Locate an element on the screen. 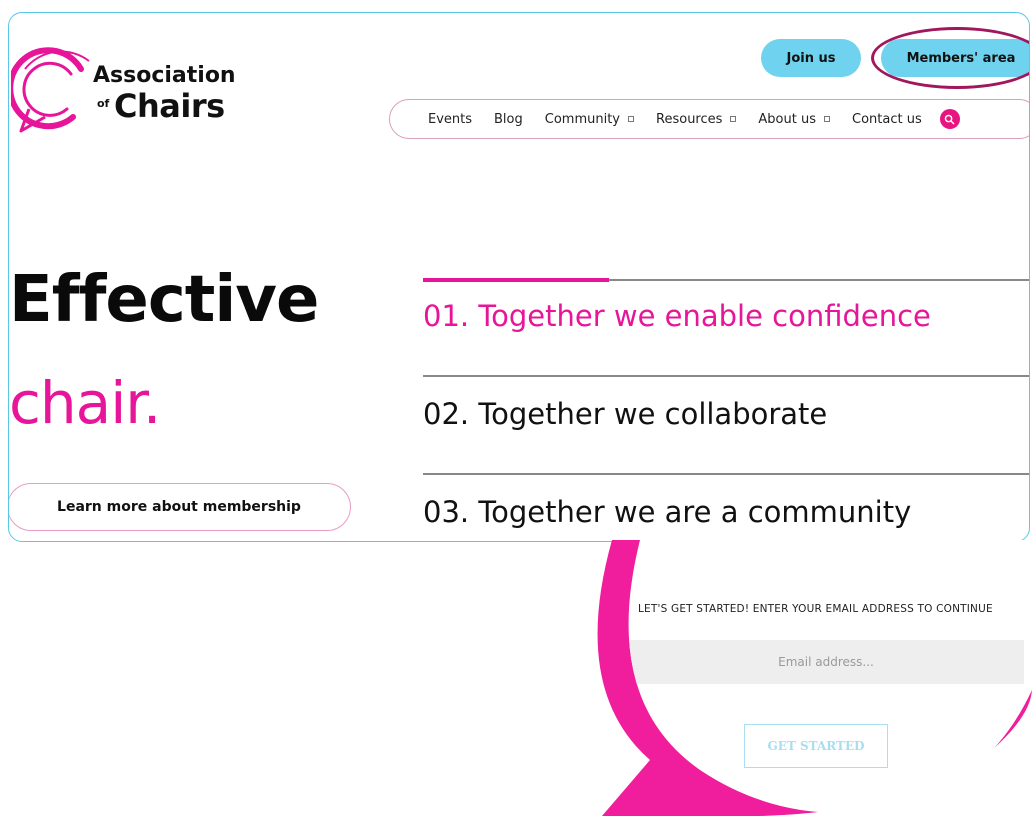 The width and height of the screenshot is (1032, 816). highlight-ring is located at coordinates (950, 58).